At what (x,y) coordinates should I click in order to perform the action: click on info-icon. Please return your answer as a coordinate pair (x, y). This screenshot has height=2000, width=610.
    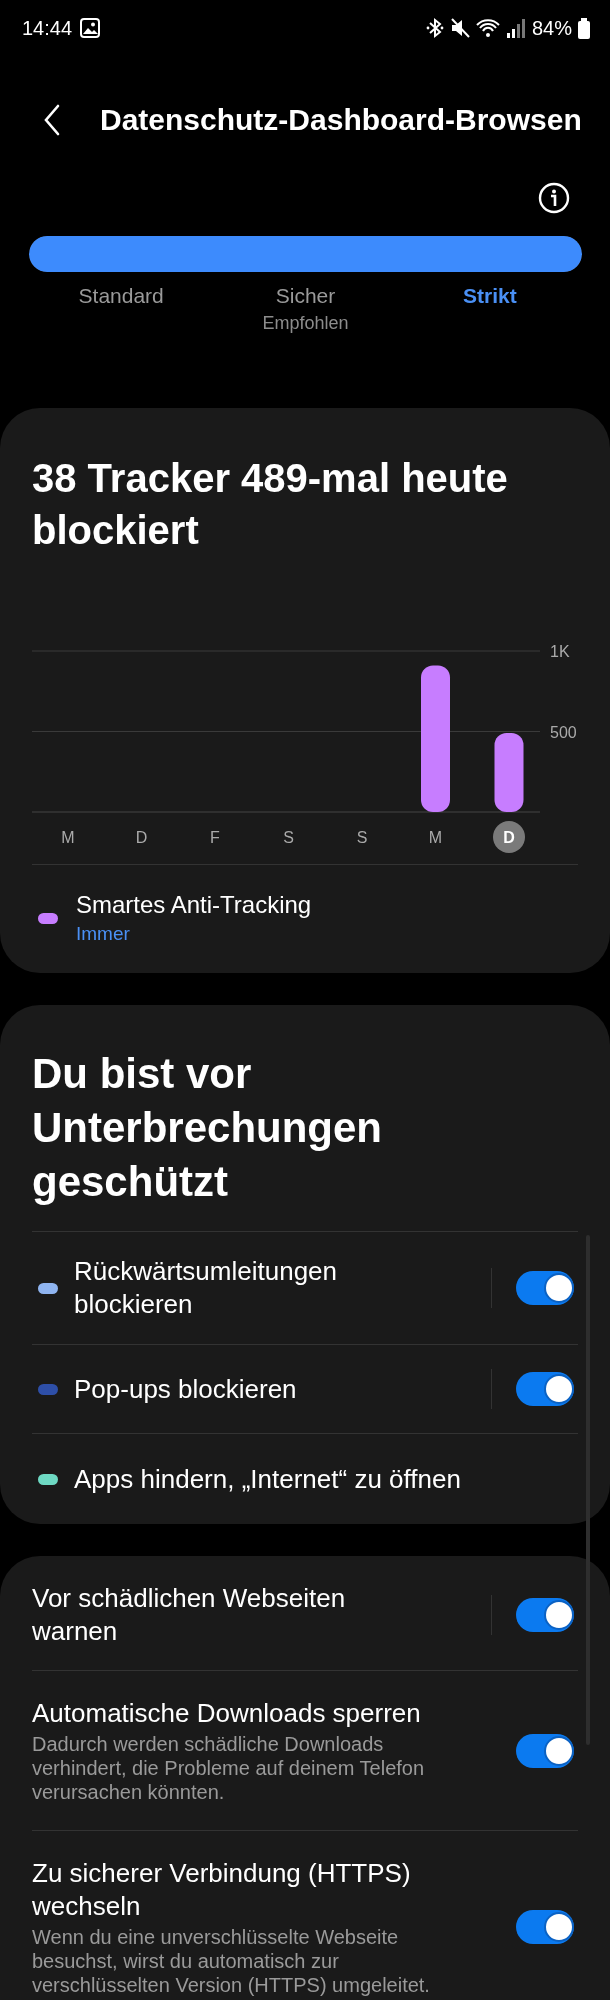
    Looking at the image, I should click on (554, 198).